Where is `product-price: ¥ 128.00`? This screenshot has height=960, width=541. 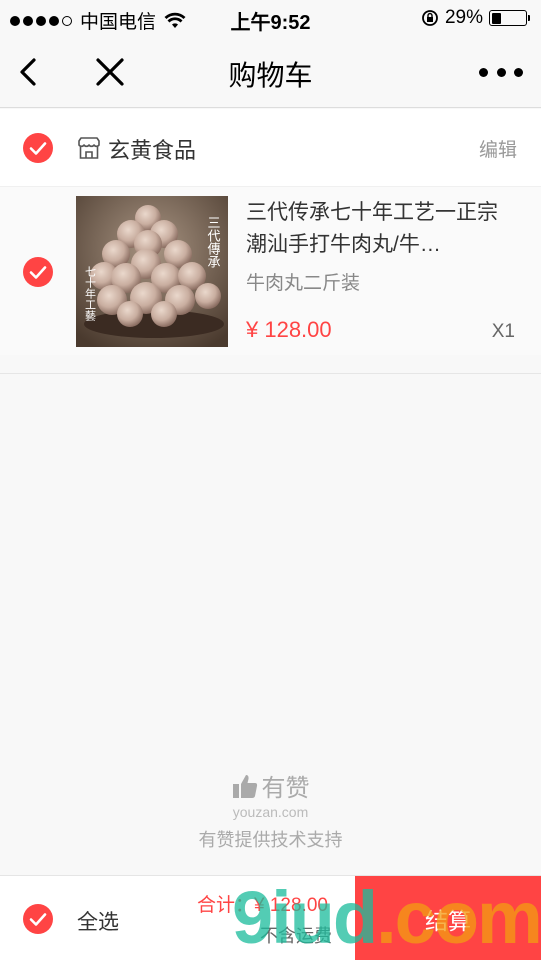 product-price: ¥ 128.00 is located at coordinates (289, 329).